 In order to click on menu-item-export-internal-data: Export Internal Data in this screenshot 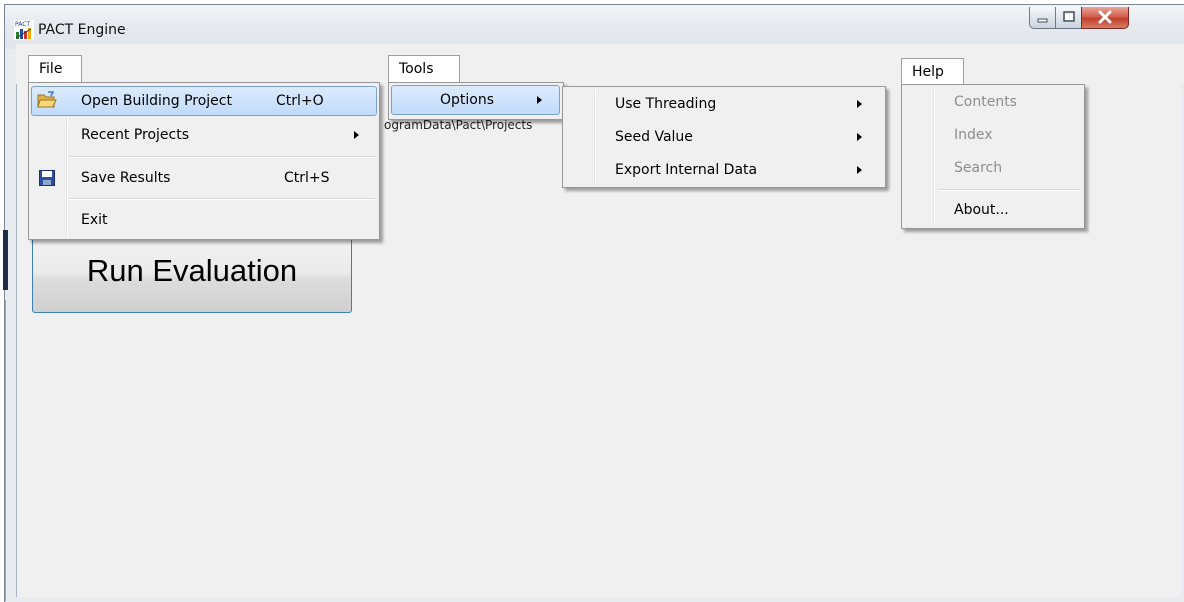, I will do `click(724, 170)`.